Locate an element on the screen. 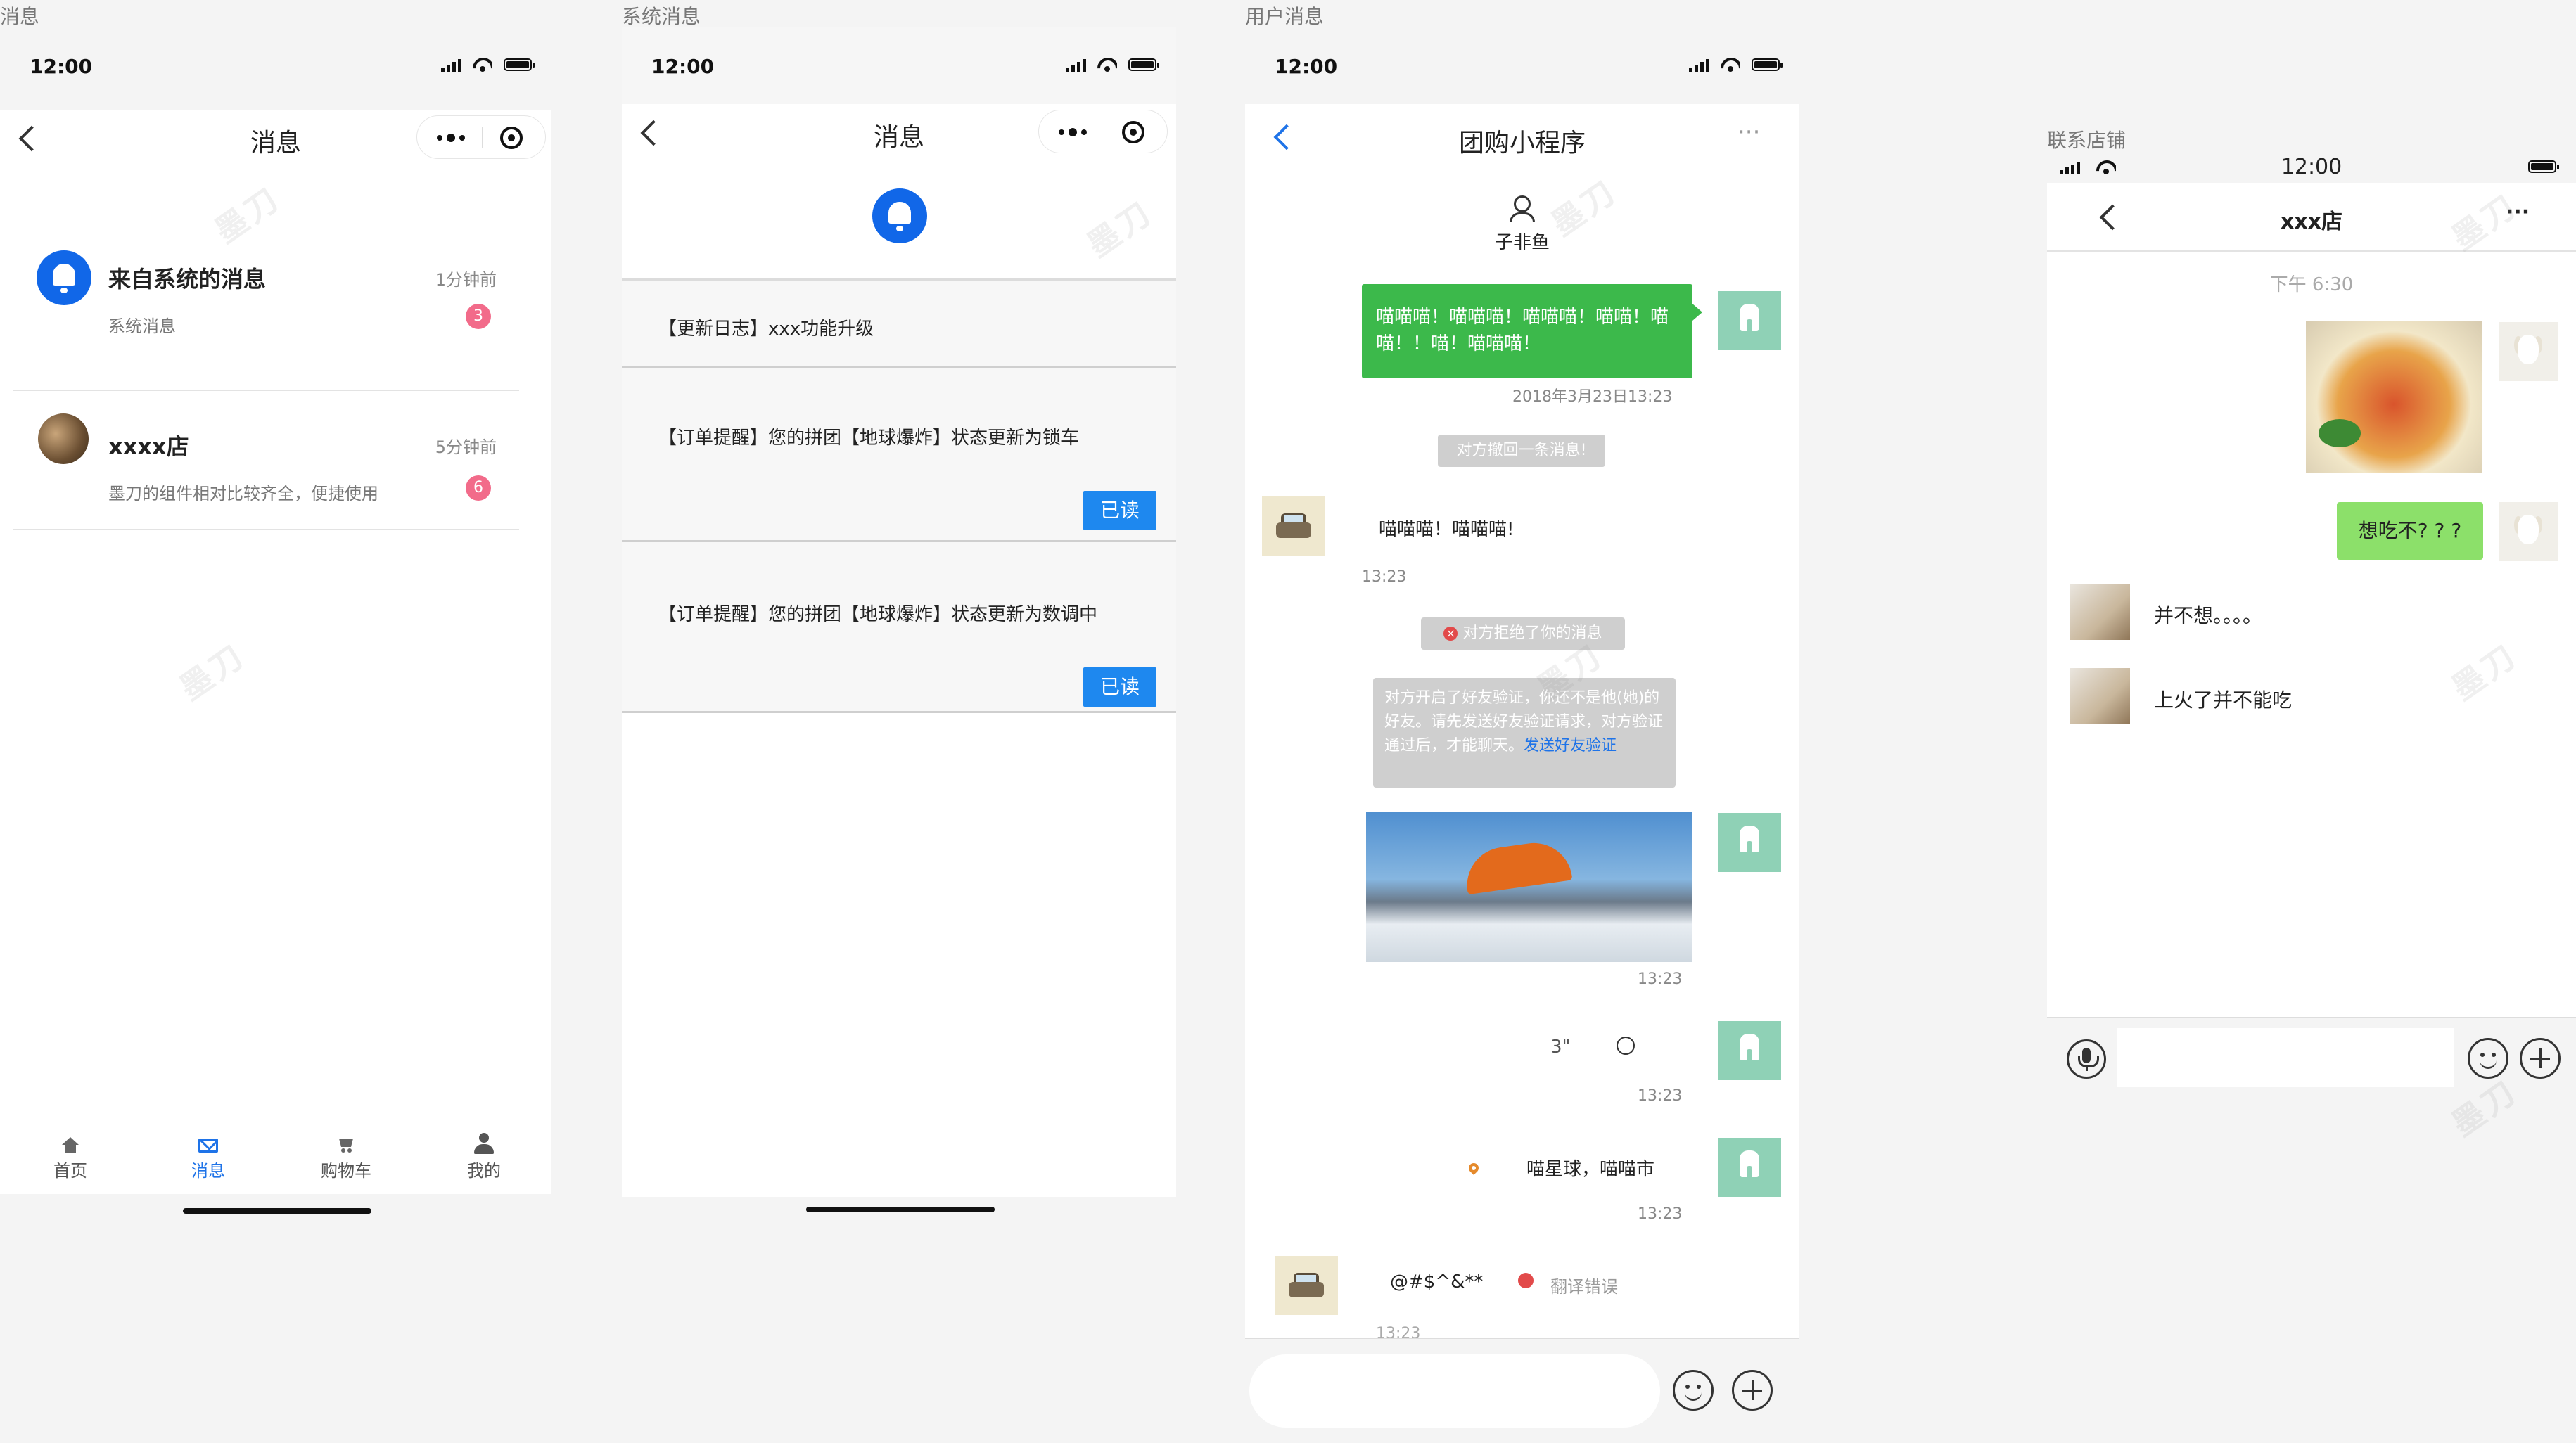  item-subtitle: 系统消息 is located at coordinates (142, 326).